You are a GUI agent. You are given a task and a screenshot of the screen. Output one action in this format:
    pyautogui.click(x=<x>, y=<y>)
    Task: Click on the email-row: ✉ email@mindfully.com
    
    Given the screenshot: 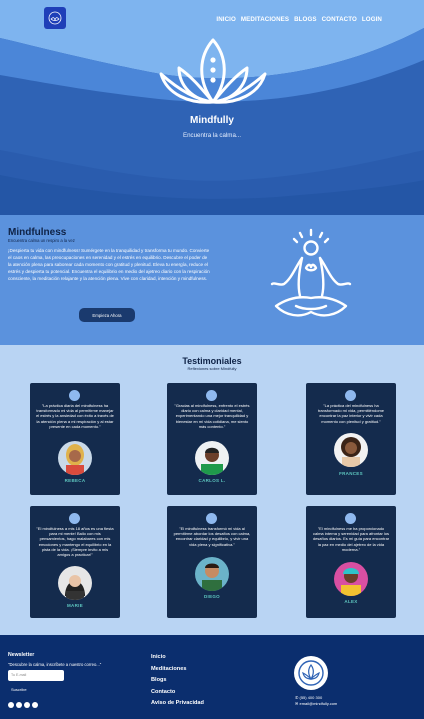 What is the action you would take?
    pyautogui.click(x=316, y=704)
    